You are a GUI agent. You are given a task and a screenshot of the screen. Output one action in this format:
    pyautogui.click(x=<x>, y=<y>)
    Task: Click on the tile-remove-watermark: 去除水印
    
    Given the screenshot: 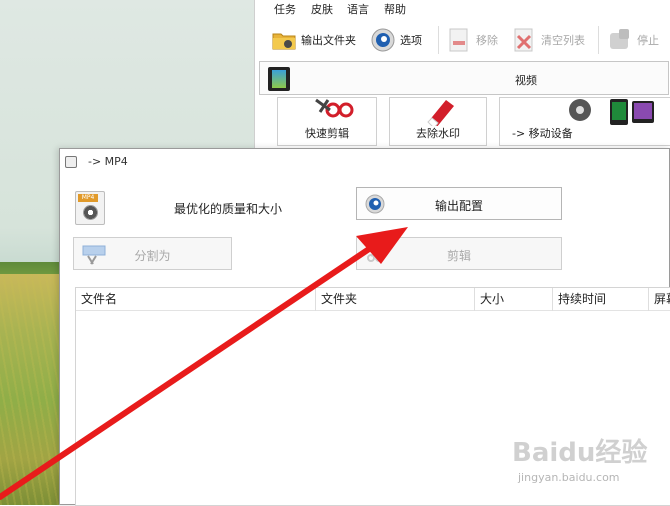 What is the action you would take?
    pyautogui.click(x=438, y=121)
    